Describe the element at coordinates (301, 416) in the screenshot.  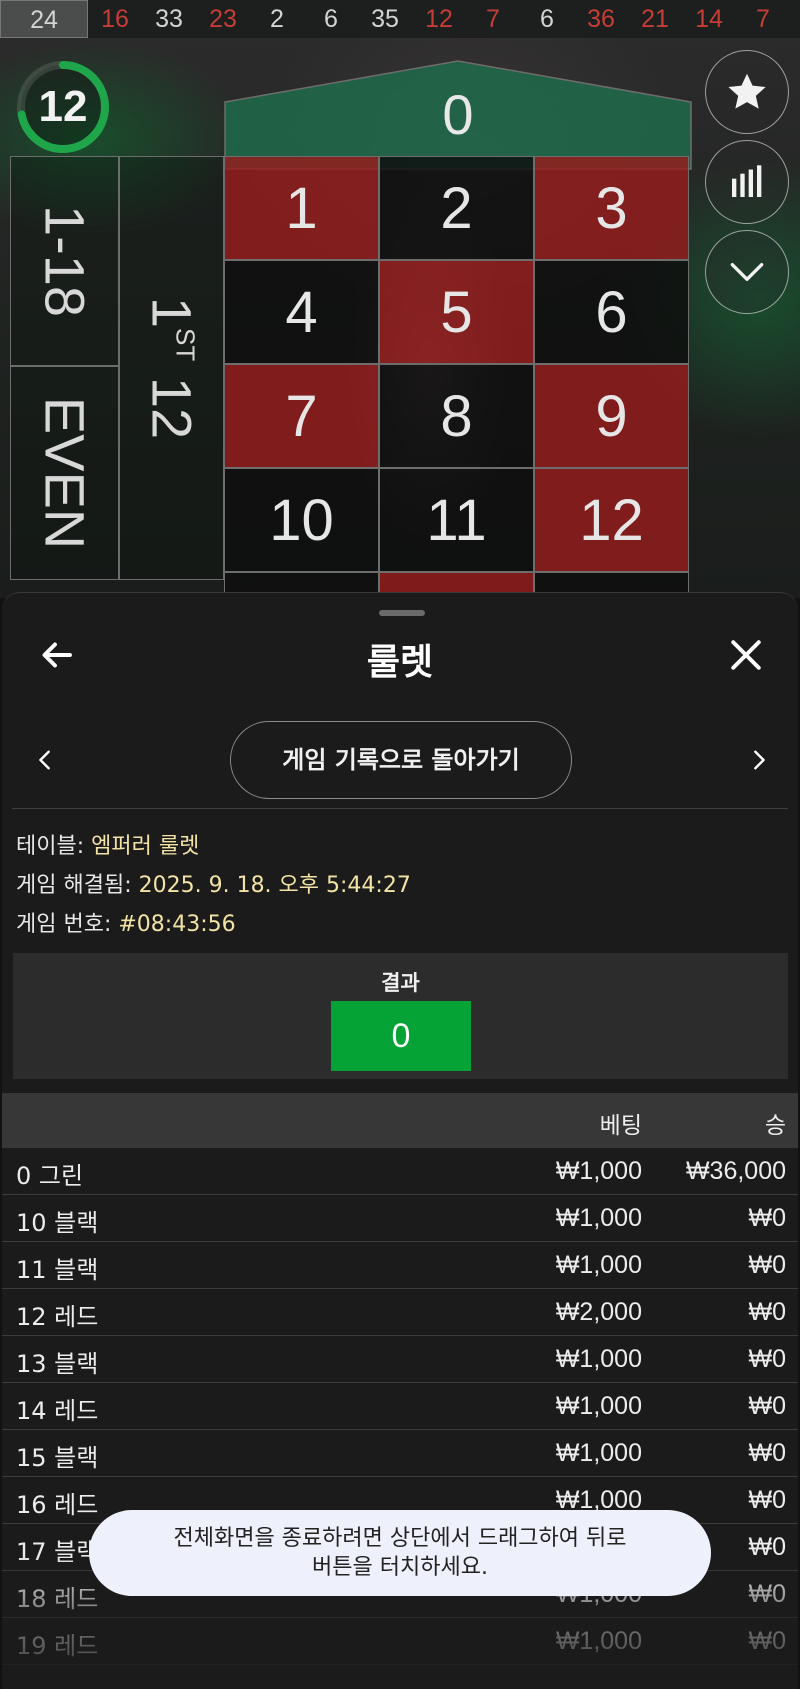
I see `number-bet-cell: 7` at that location.